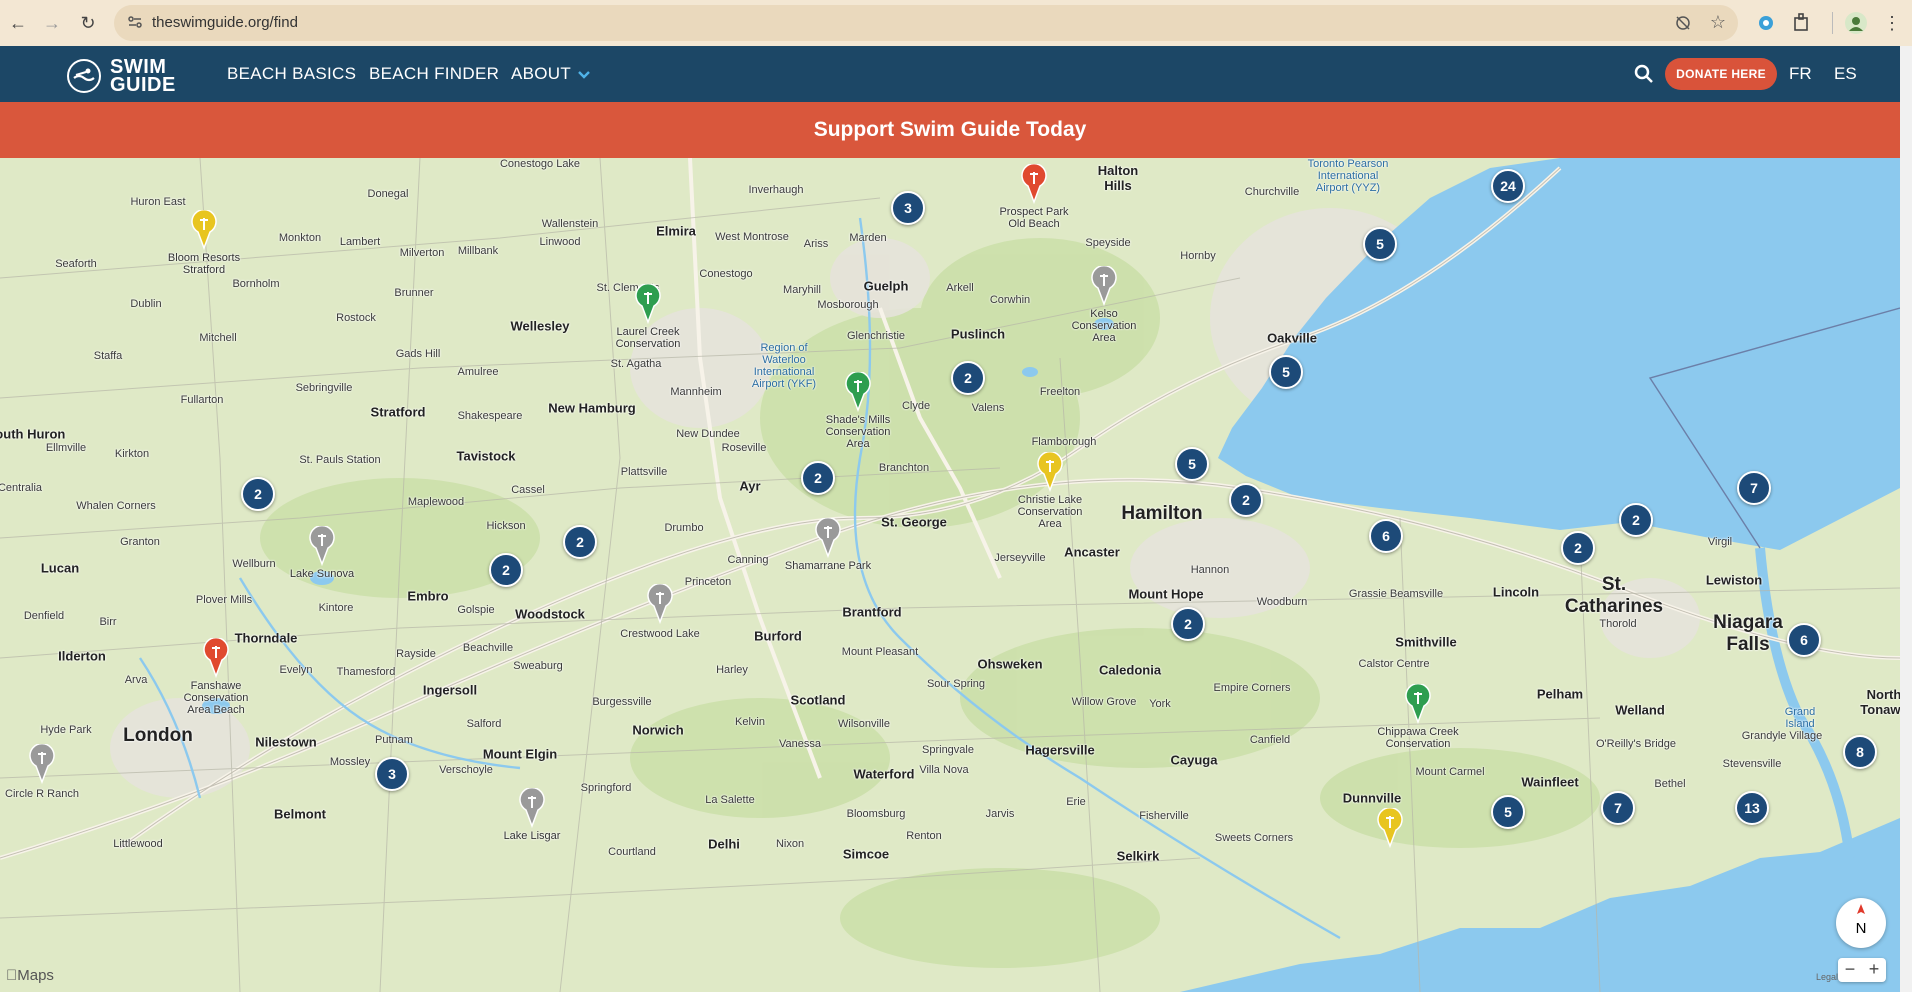 The height and width of the screenshot is (992, 1912). Describe the element at coordinates (1880, 702) in the screenshot. I see `place-label: North Tonawa` at that location.